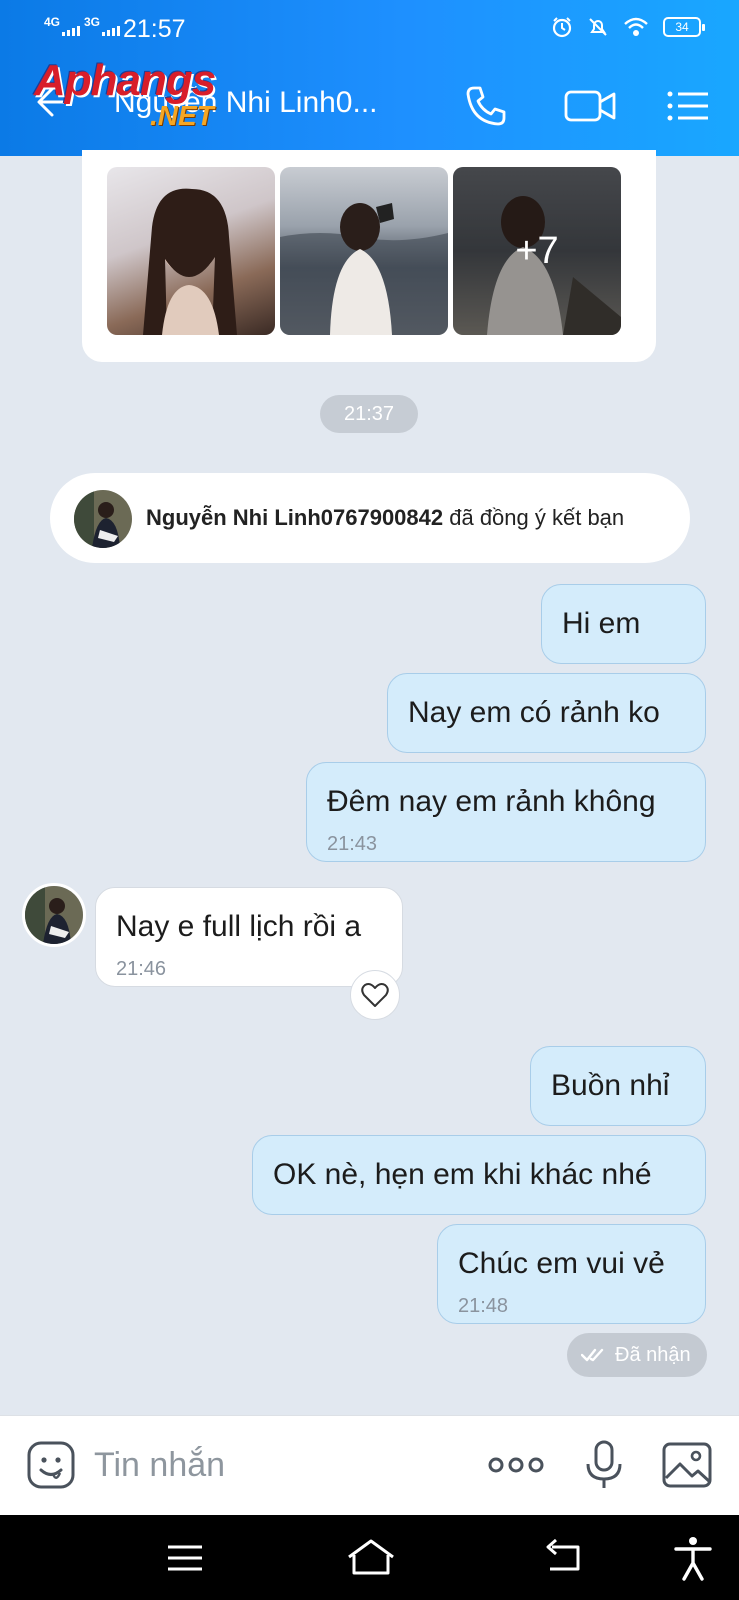 The width and height of the screenshot is (739, 1600). What do you see at coordinates (369, 29) in the screenshot?
I see `status-bar: 4G 3G 21:57 34` at bounding box center [369, 29].